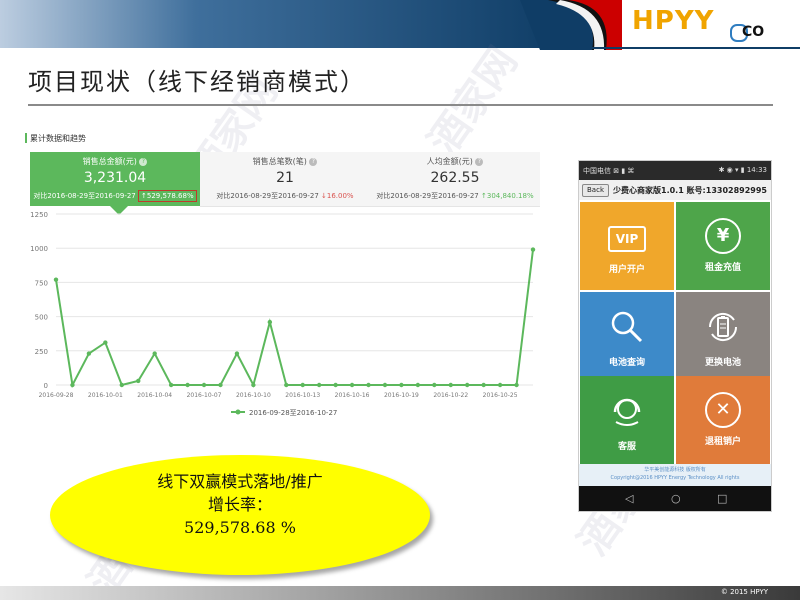 This screenshot has width=800, height=605. Describe the element at coordinates (627, 239) in the screenshot. I see `vip-icon: VIP` at that location.